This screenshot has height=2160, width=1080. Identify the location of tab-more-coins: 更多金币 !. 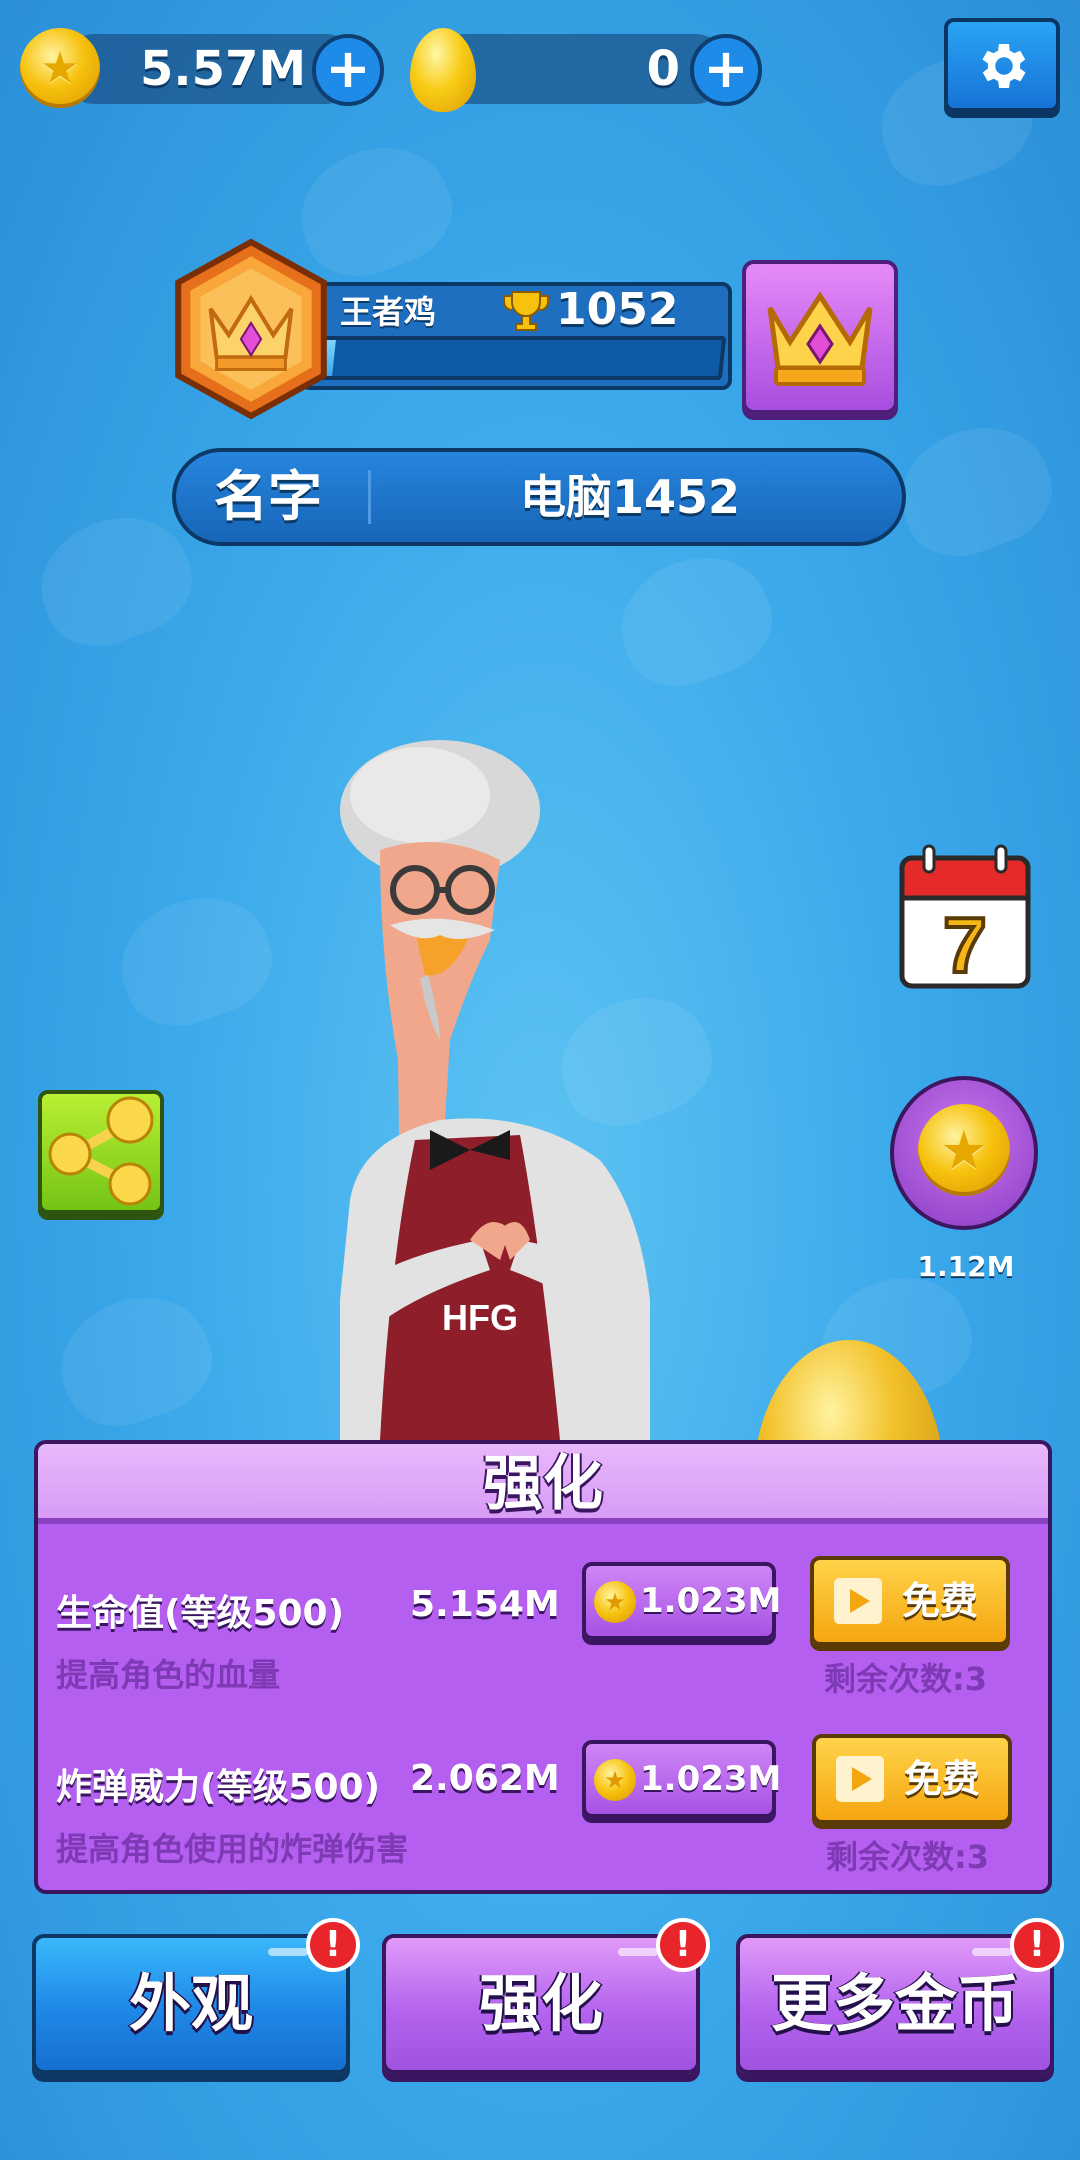
(900, 1996).